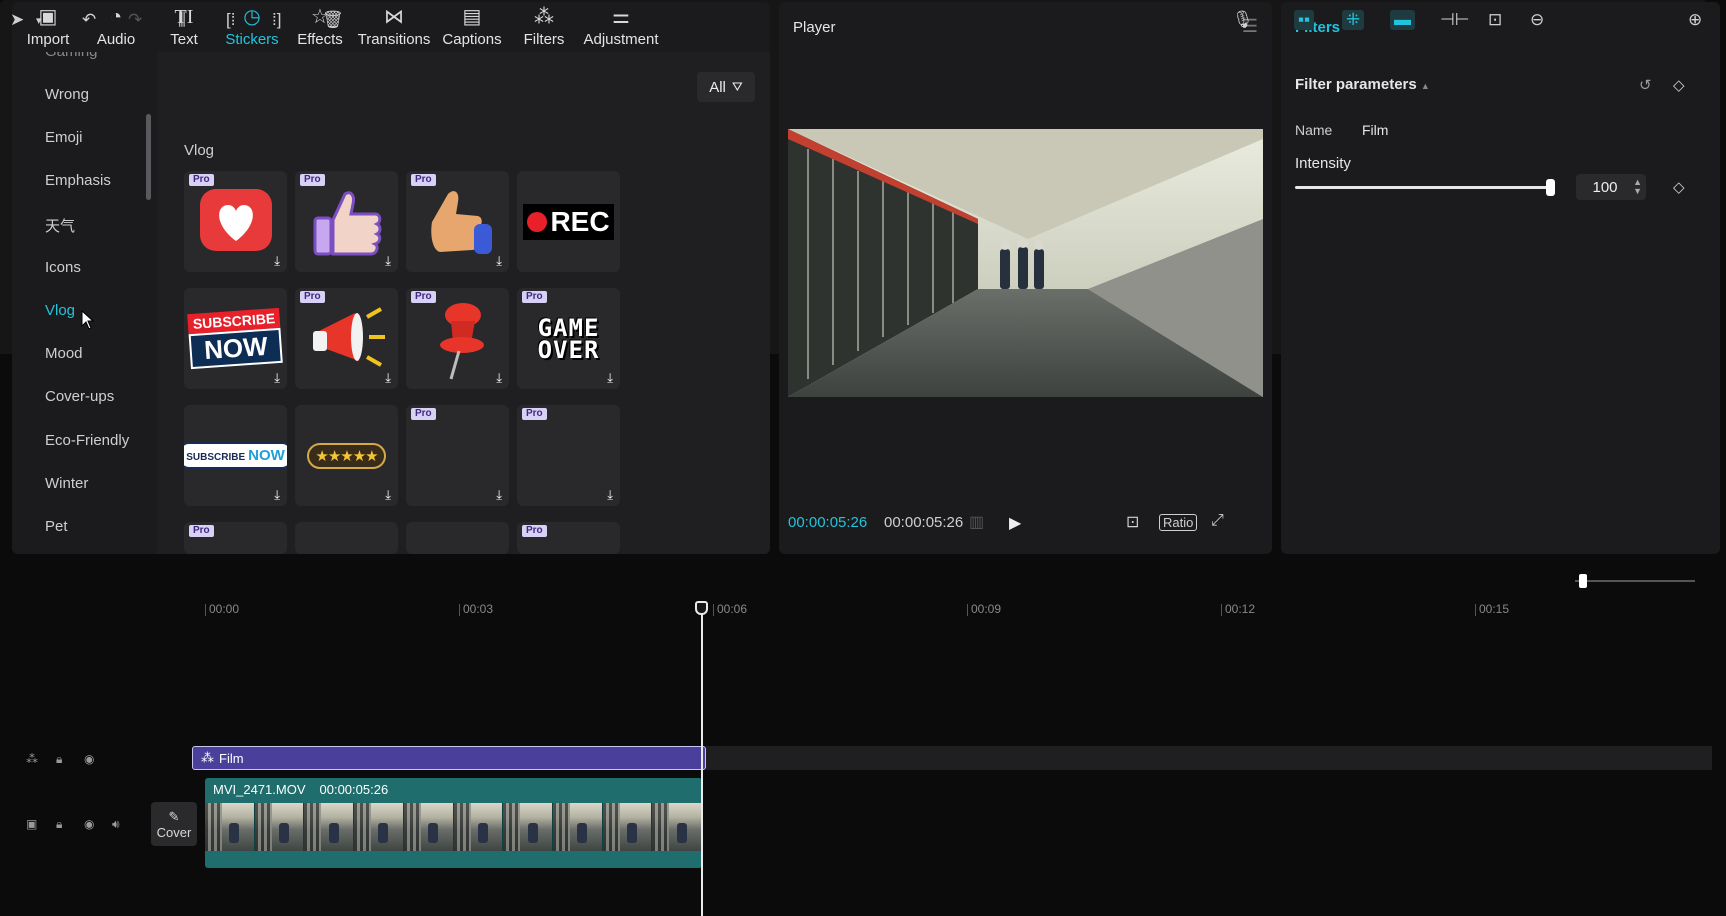  What do you see at coordinates (1695, 20) in the screenshot?
I see `zoom-in-icon: ⊕` at bounding box center [1695, 20].